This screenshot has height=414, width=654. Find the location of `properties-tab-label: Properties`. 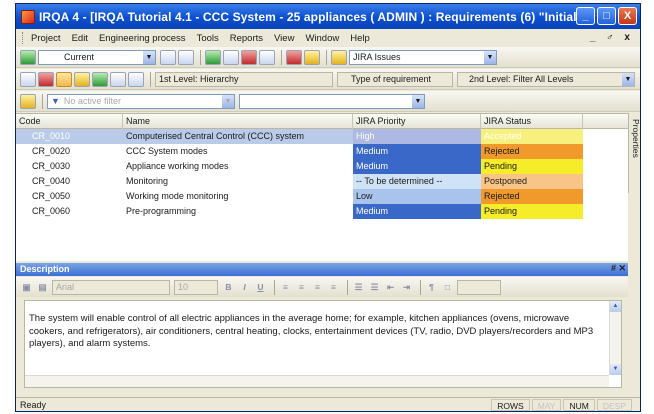

properties-tab-label: Properties is located at coordinates (636, 138).